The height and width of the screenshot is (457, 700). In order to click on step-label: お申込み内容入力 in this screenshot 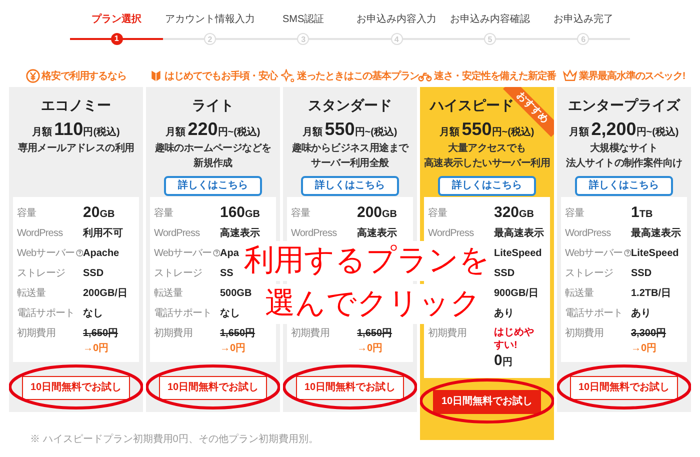, I will do `click(396, 19)`.